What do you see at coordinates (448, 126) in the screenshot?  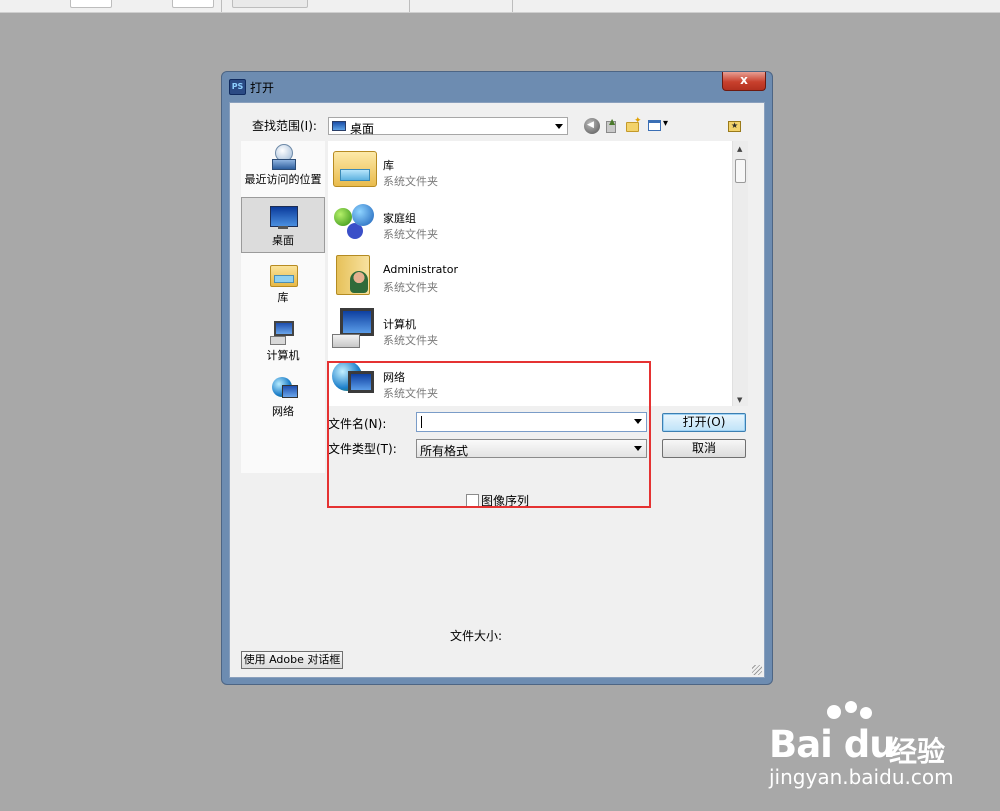 I see `look-in-dropdown: 桌面` at bounding box center [448, 126].